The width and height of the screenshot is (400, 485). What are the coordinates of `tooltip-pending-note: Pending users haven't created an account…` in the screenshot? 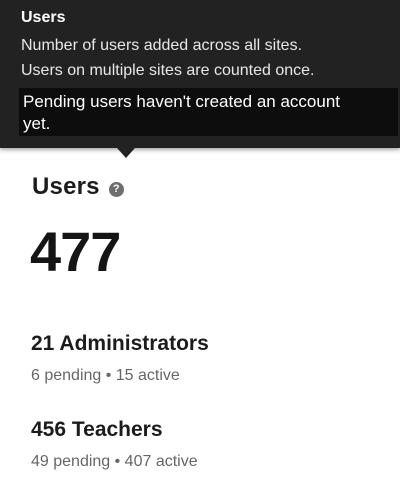 It's located at (182, 112).